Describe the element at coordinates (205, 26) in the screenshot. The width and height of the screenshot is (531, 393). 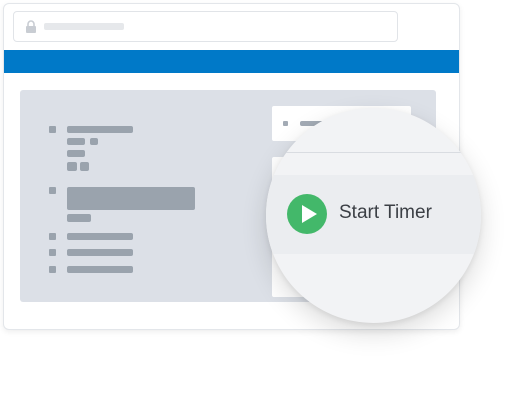
I see `address-bar` at that location.